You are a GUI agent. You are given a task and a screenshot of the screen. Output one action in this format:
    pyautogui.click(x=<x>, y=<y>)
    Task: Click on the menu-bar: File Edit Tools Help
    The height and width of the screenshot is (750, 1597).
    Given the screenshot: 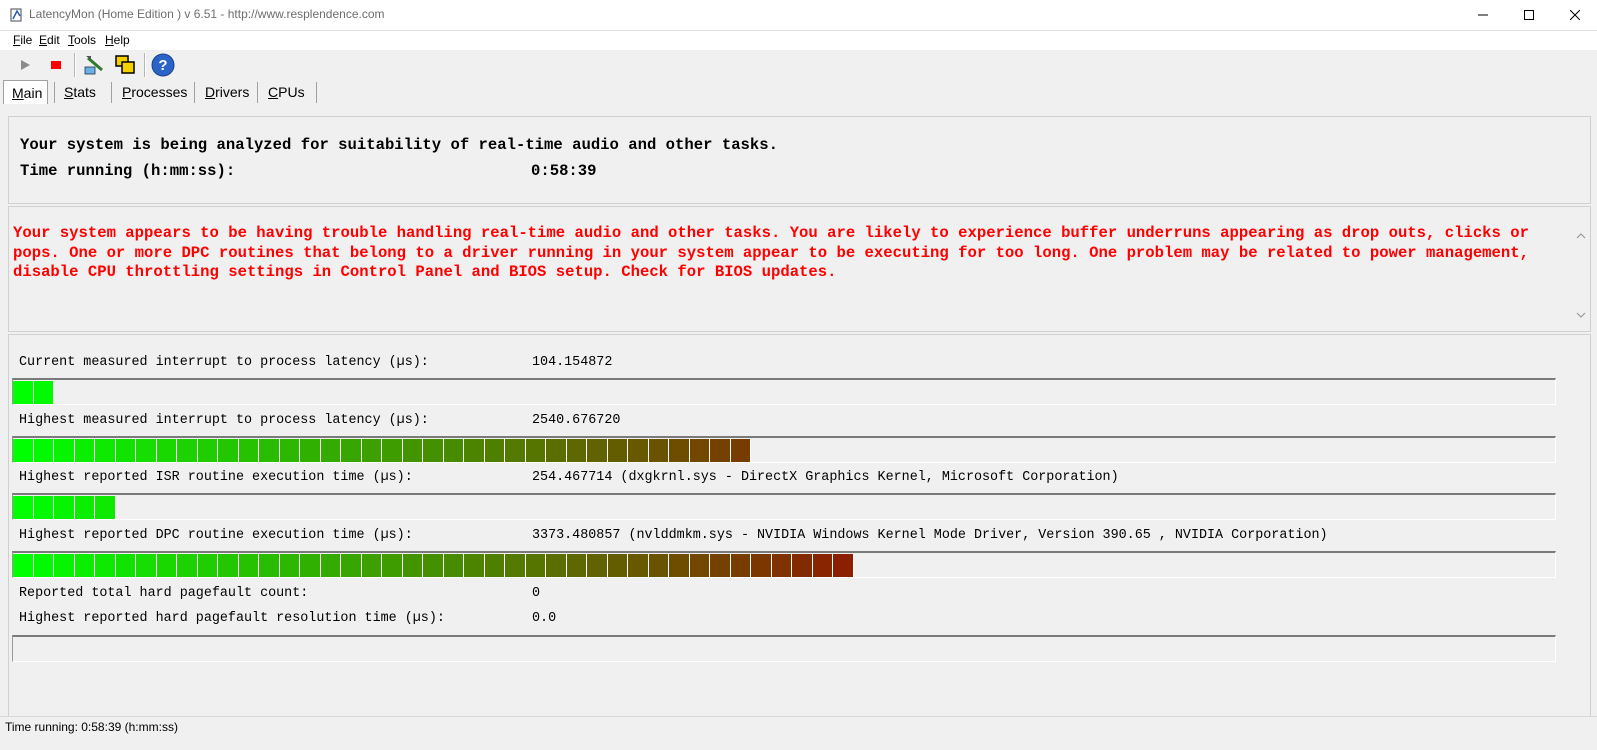 What is the action you would take?
    pyautogui.click(x=798, y=40)
    